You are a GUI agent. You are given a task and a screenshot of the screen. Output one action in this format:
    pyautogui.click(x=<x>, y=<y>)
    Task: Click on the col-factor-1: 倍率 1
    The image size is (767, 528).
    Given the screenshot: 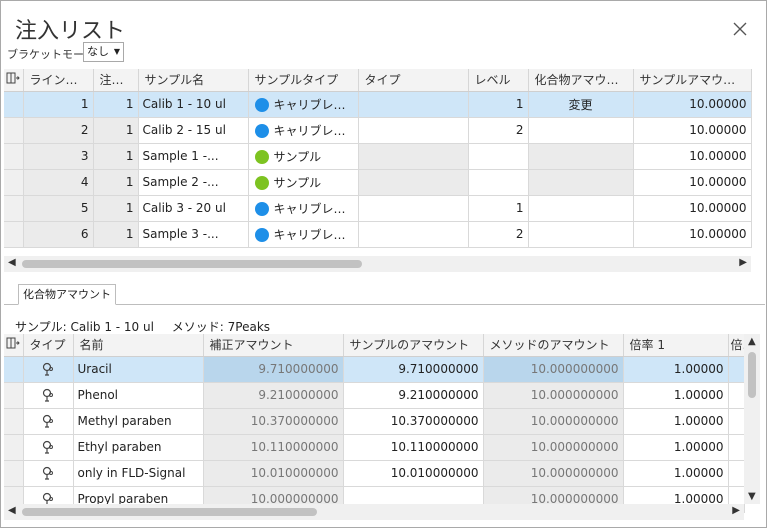 What is the action you would take?
    pyautogui.click(x=676, y=345)
    